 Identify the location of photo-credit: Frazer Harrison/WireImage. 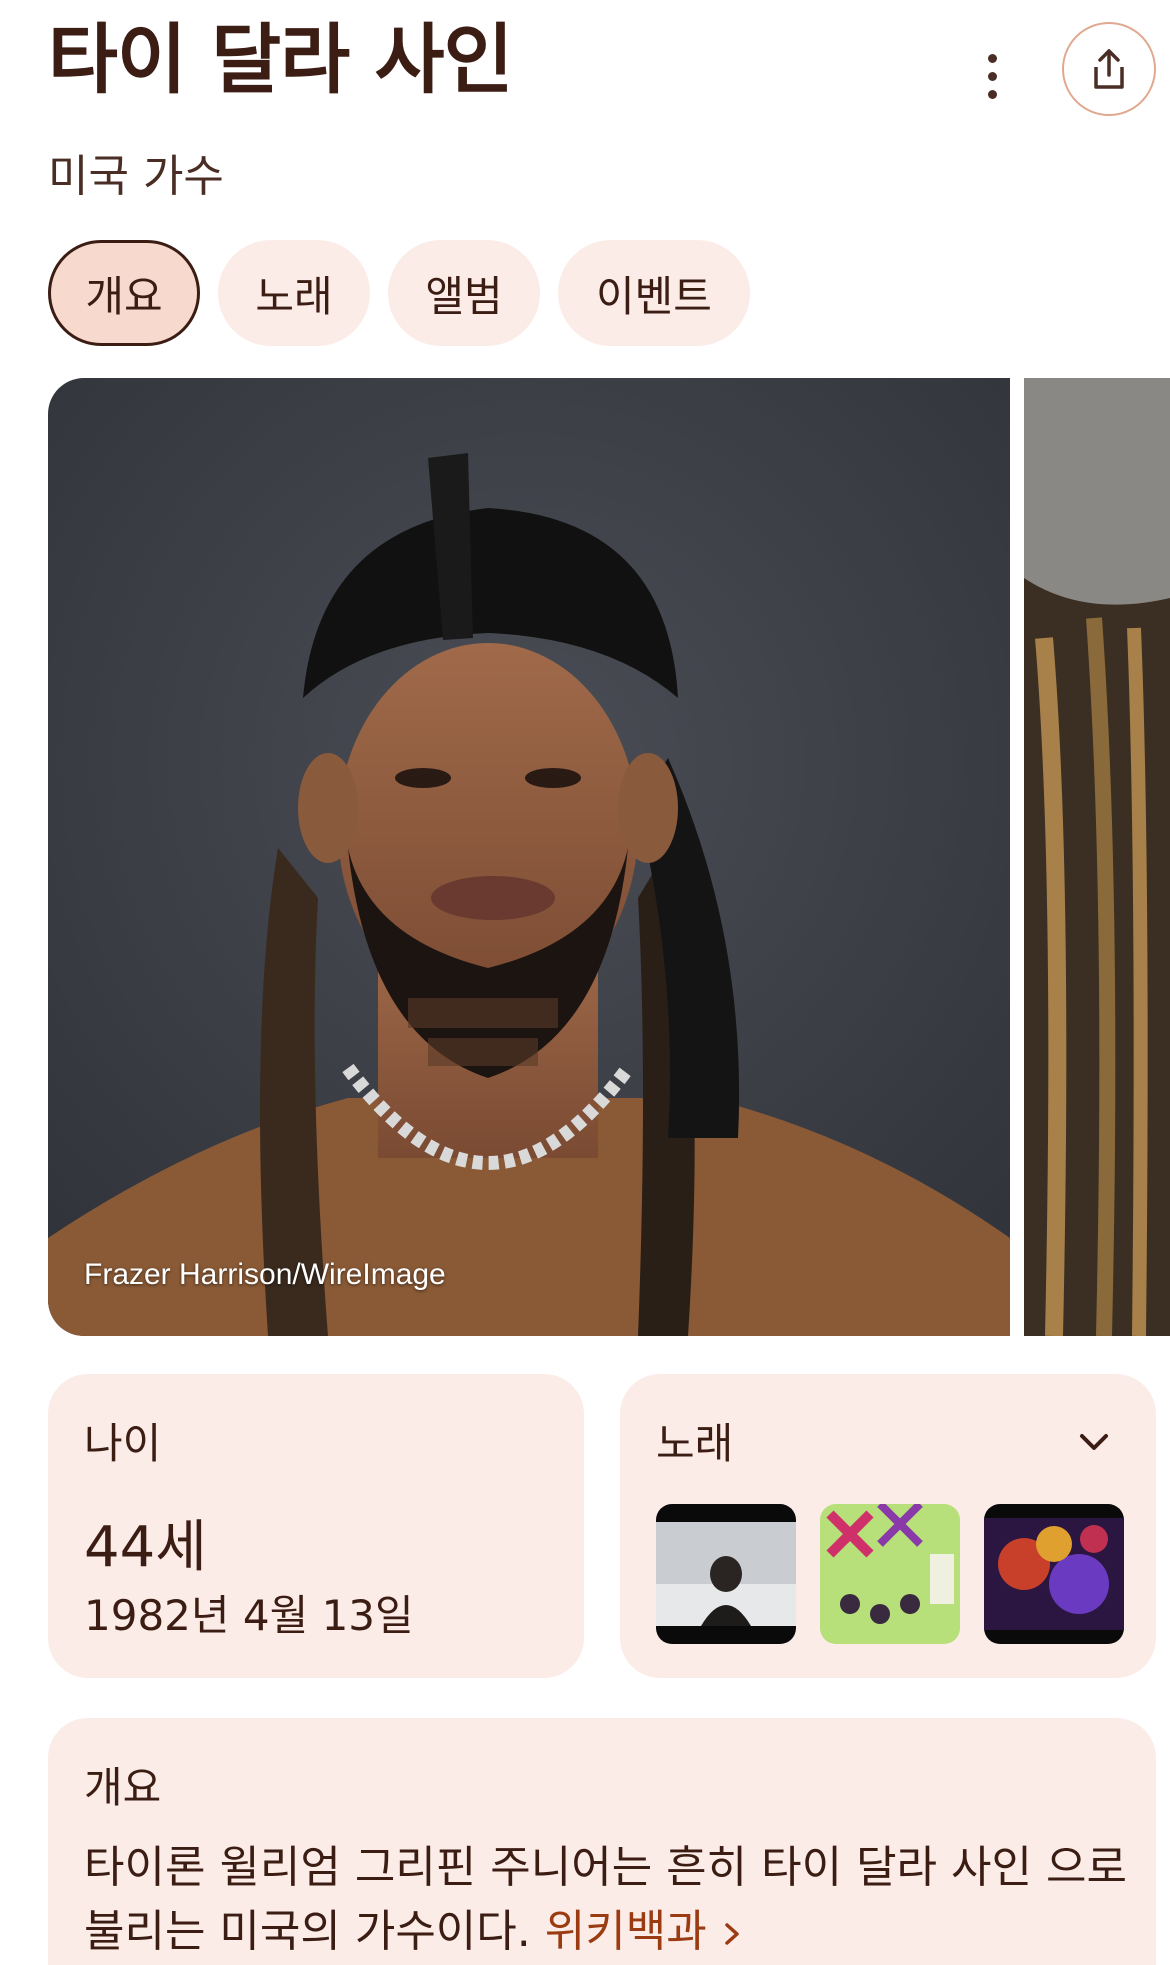
(265, 1274).